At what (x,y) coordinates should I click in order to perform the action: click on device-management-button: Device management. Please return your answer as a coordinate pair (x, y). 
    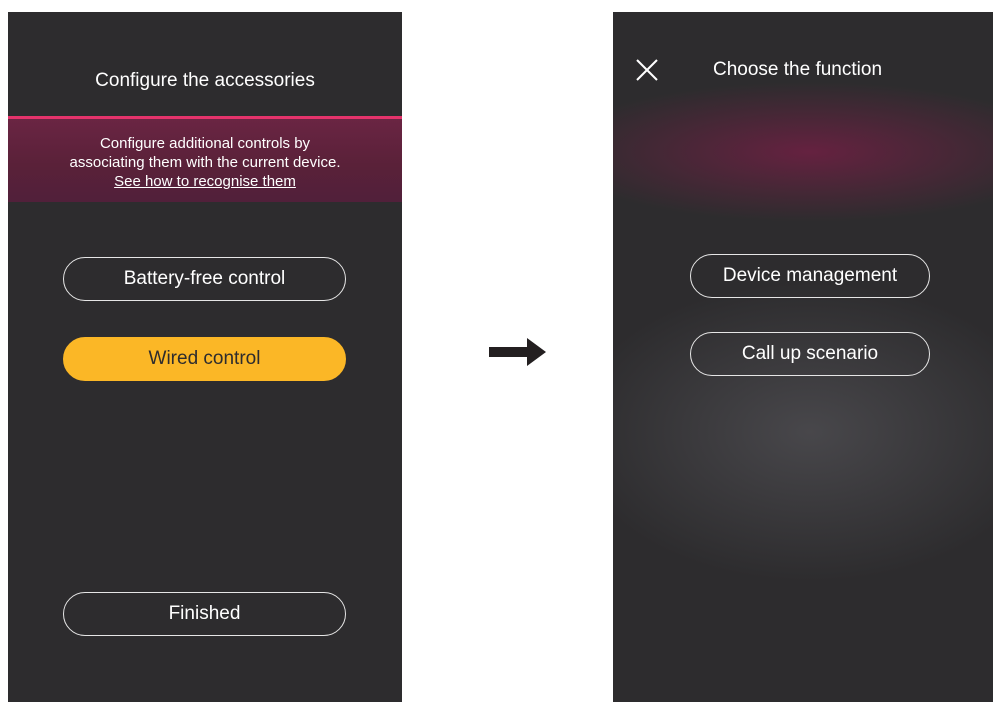
    Looking at the image, I should click on (810, 276).